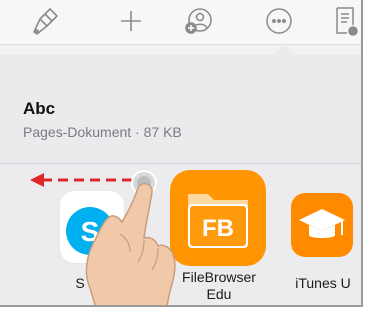 This screenshot has height=324, width=365. I want to click on app-itunes-label: iTunes U, so click(323, 283).